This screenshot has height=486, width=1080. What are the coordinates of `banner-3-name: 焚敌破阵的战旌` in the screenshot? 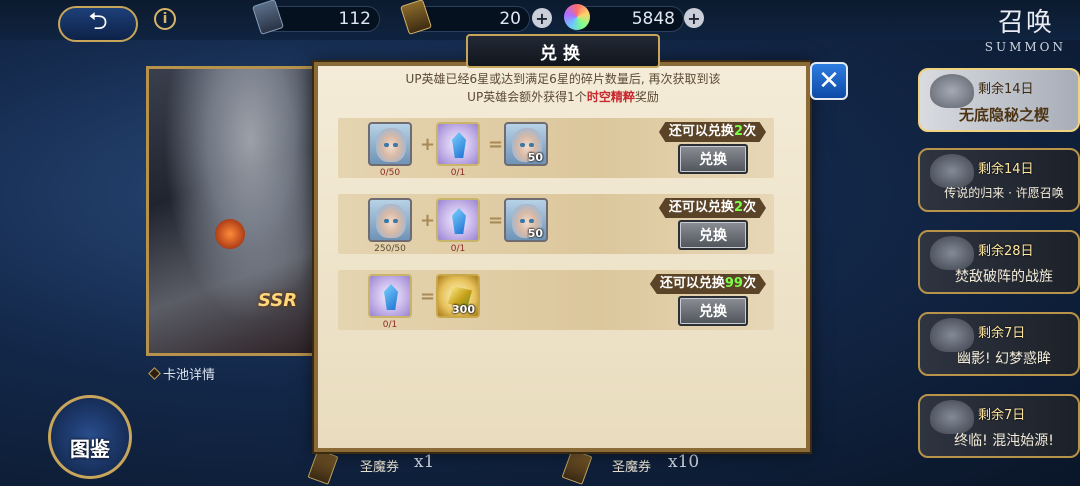 It's located at (1004, 277).